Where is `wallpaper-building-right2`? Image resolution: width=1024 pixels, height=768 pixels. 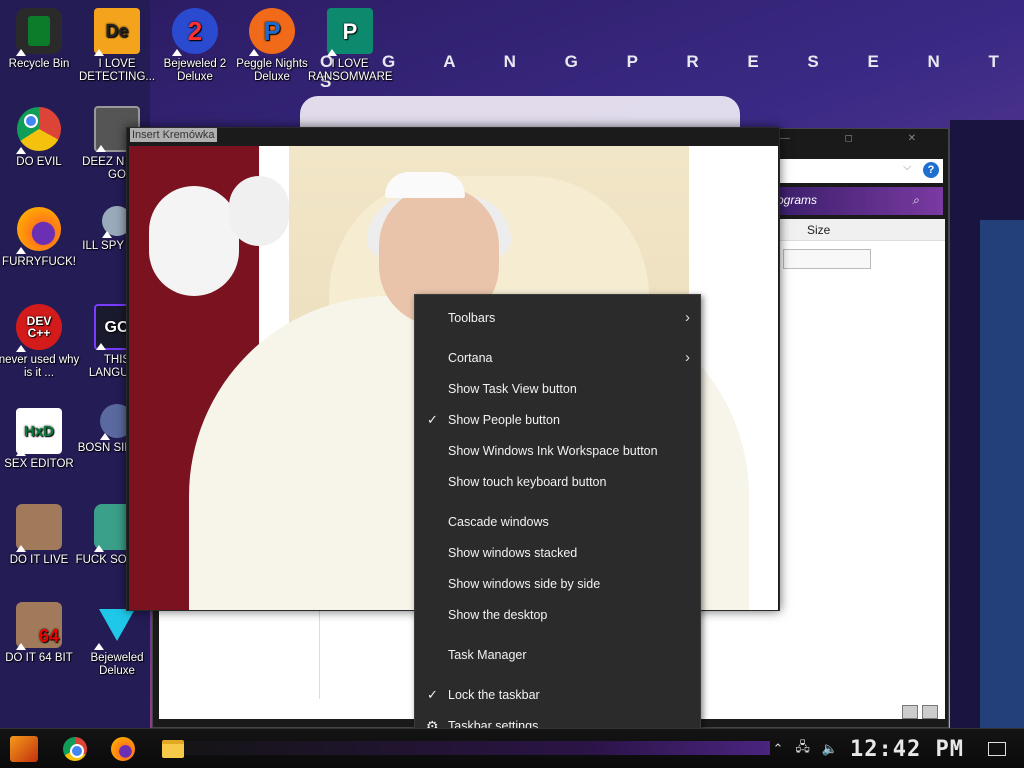
wallpaper-building-right2 is located at coordinates (1002, 474).